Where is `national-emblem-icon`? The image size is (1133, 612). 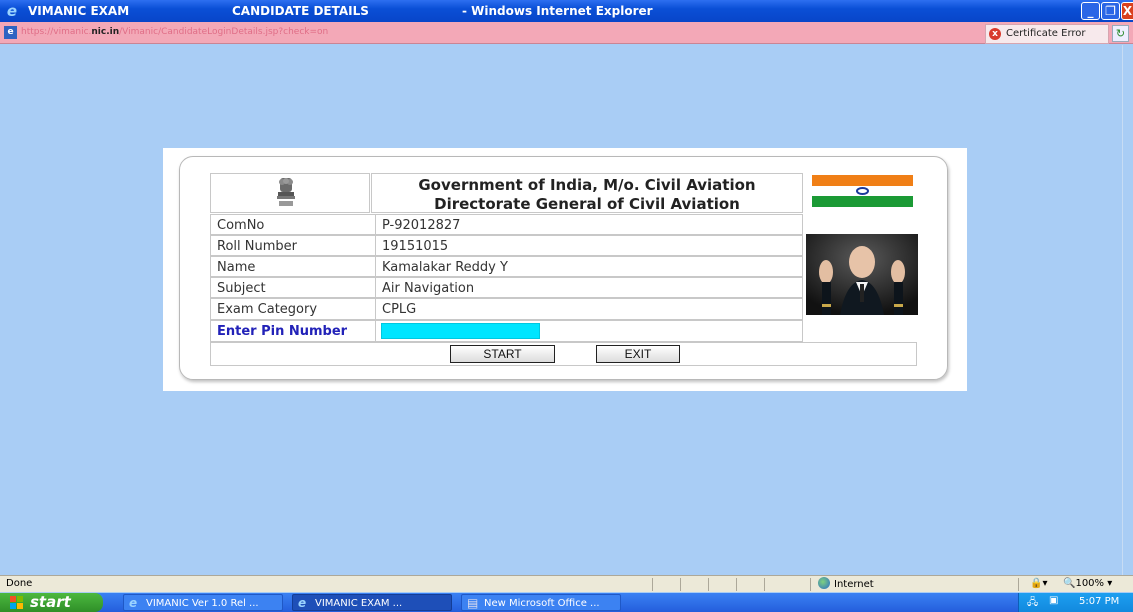 national-emblem-icon is located at coordinates (286, 192).